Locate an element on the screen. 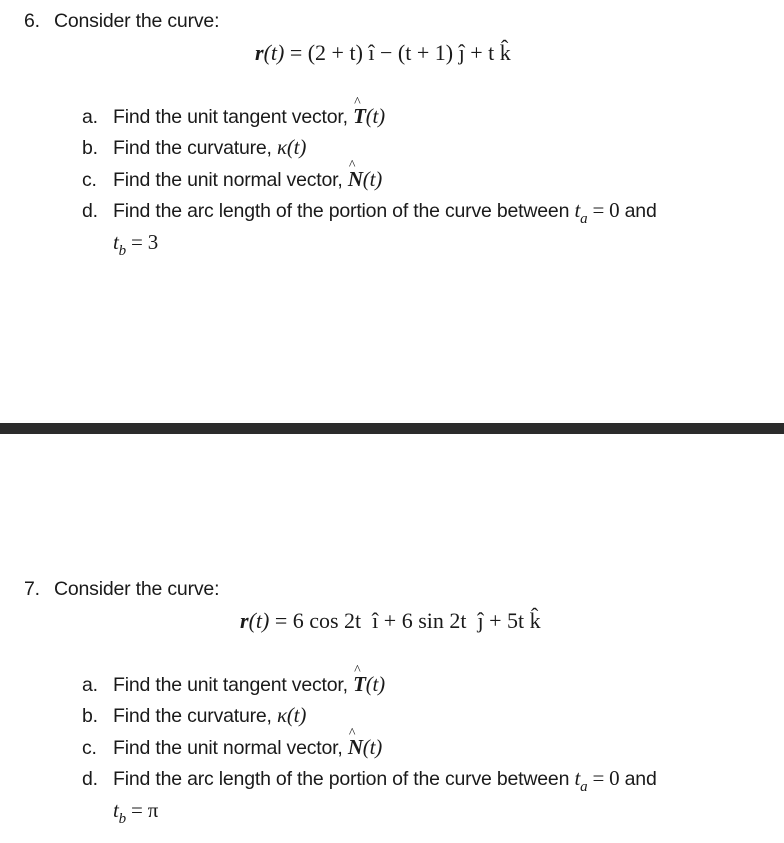 Image resolution: width=784 pixels, height=843 pixels. problem-6-equation: r(t) = (2 + t) î − (t + 1) ĵ + t k̂ is located at coordinates (383, 53).